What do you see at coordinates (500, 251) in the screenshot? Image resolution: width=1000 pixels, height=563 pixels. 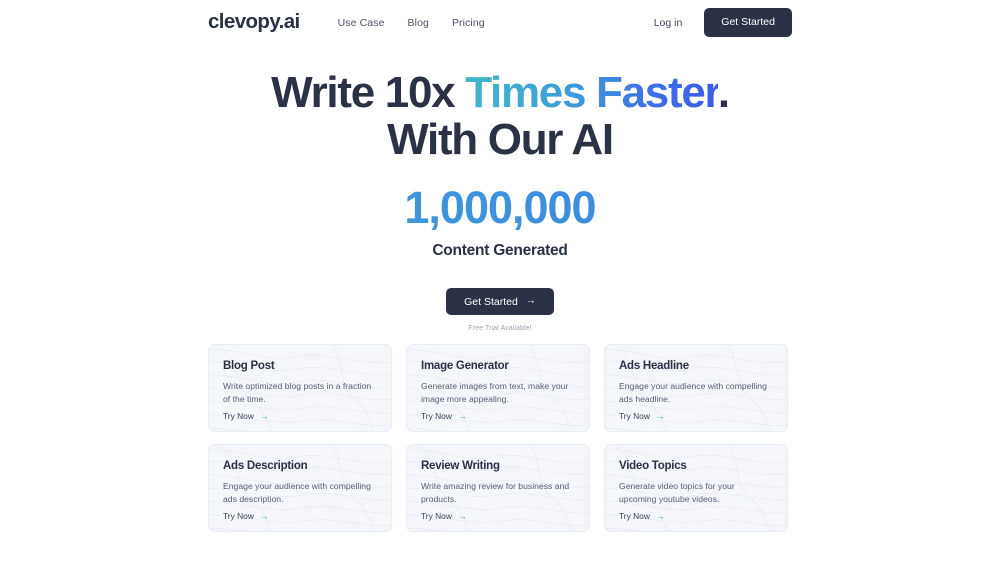 I see `content-generated-label: Content Generated` at bounding box center [500, 251].